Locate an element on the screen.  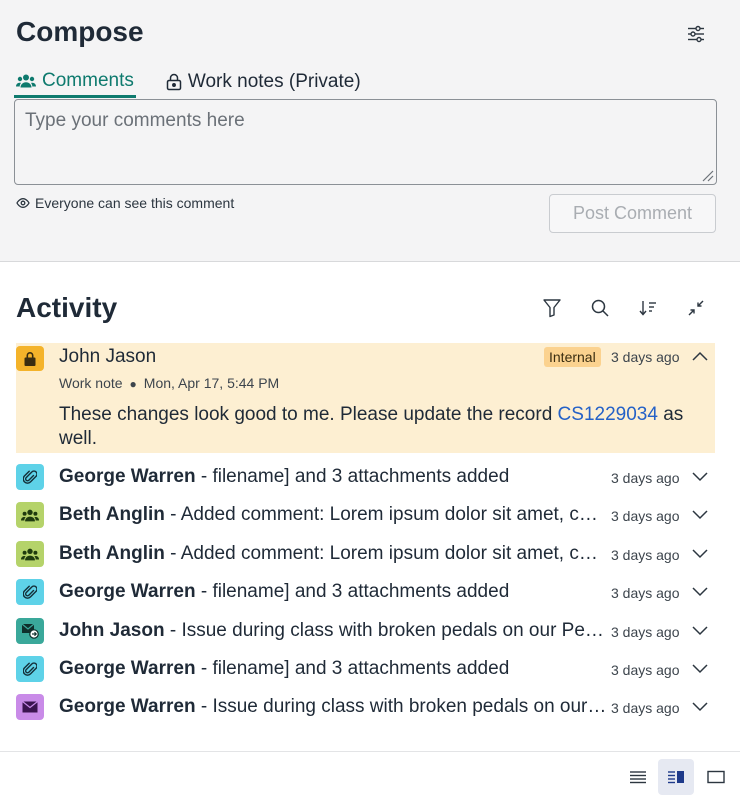
filter-button is located at coordinates (552, 308).